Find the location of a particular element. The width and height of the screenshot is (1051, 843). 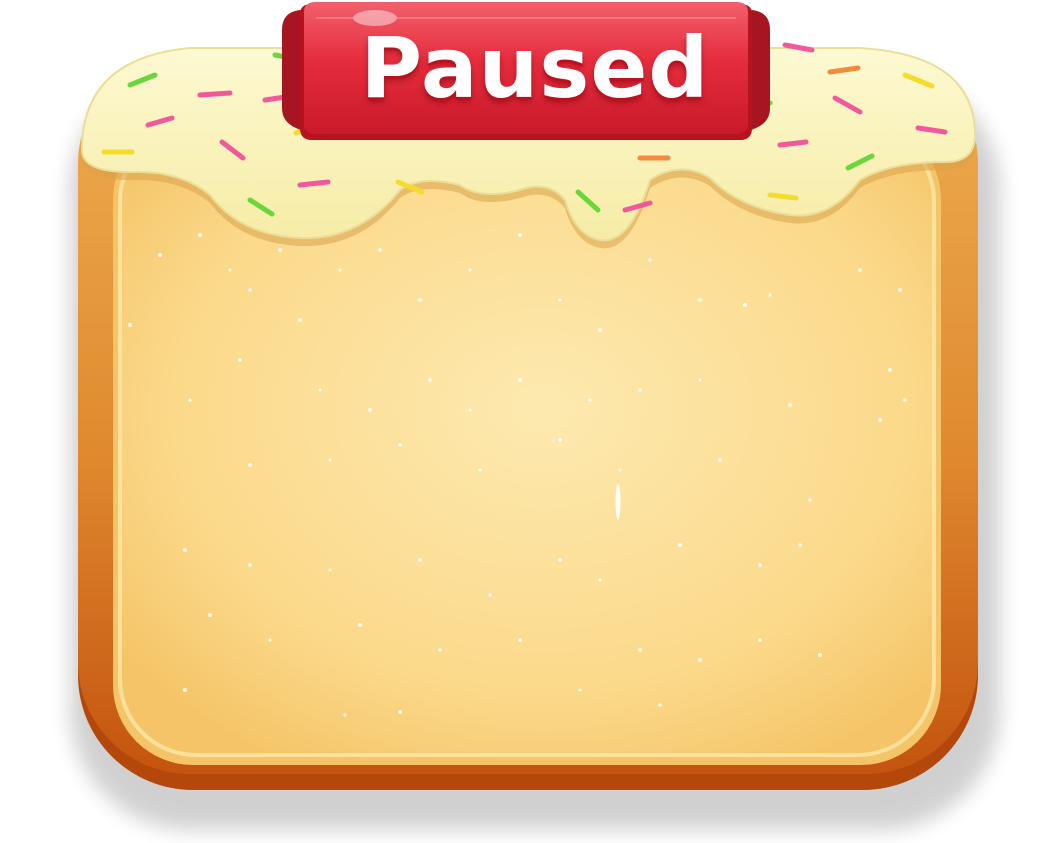

paused-title: Paused is located at coordinates (535, 68).